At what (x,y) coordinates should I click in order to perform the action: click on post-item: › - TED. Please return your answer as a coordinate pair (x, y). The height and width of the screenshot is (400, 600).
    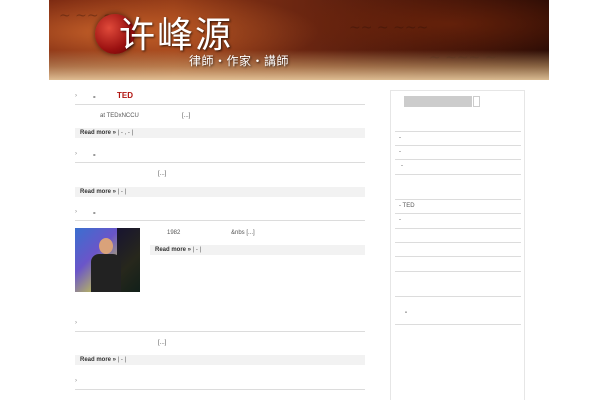
    Looking at the image, I should click on (220, 98).